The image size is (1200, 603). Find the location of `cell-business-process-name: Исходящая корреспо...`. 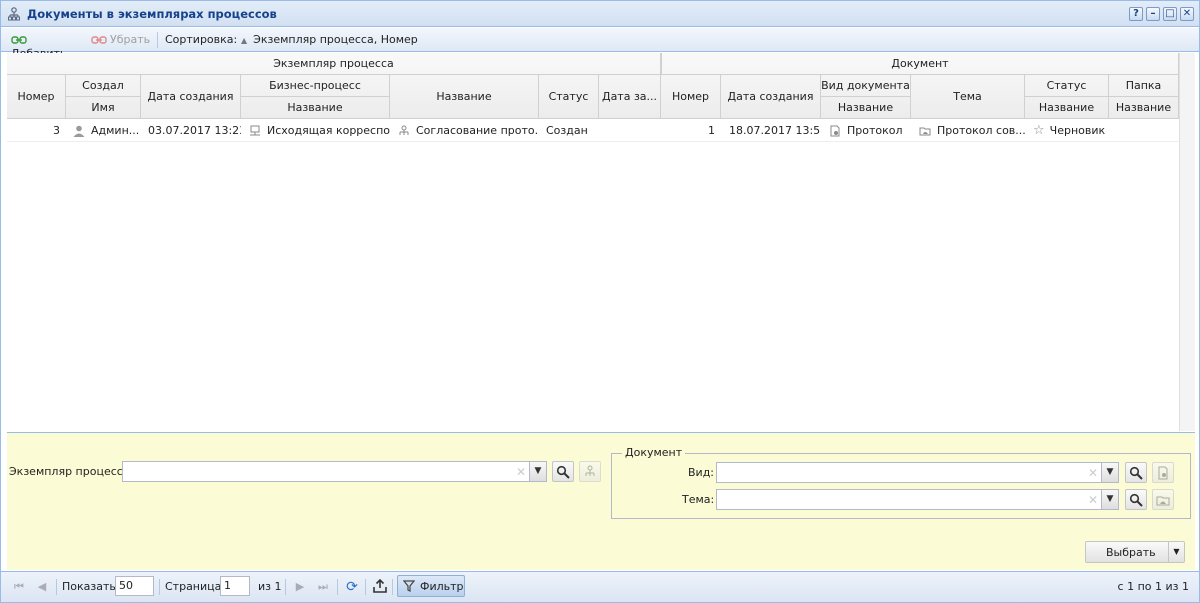

cell-business-process-name: Исходящая корреспо... is located at coordinates (328, 130).